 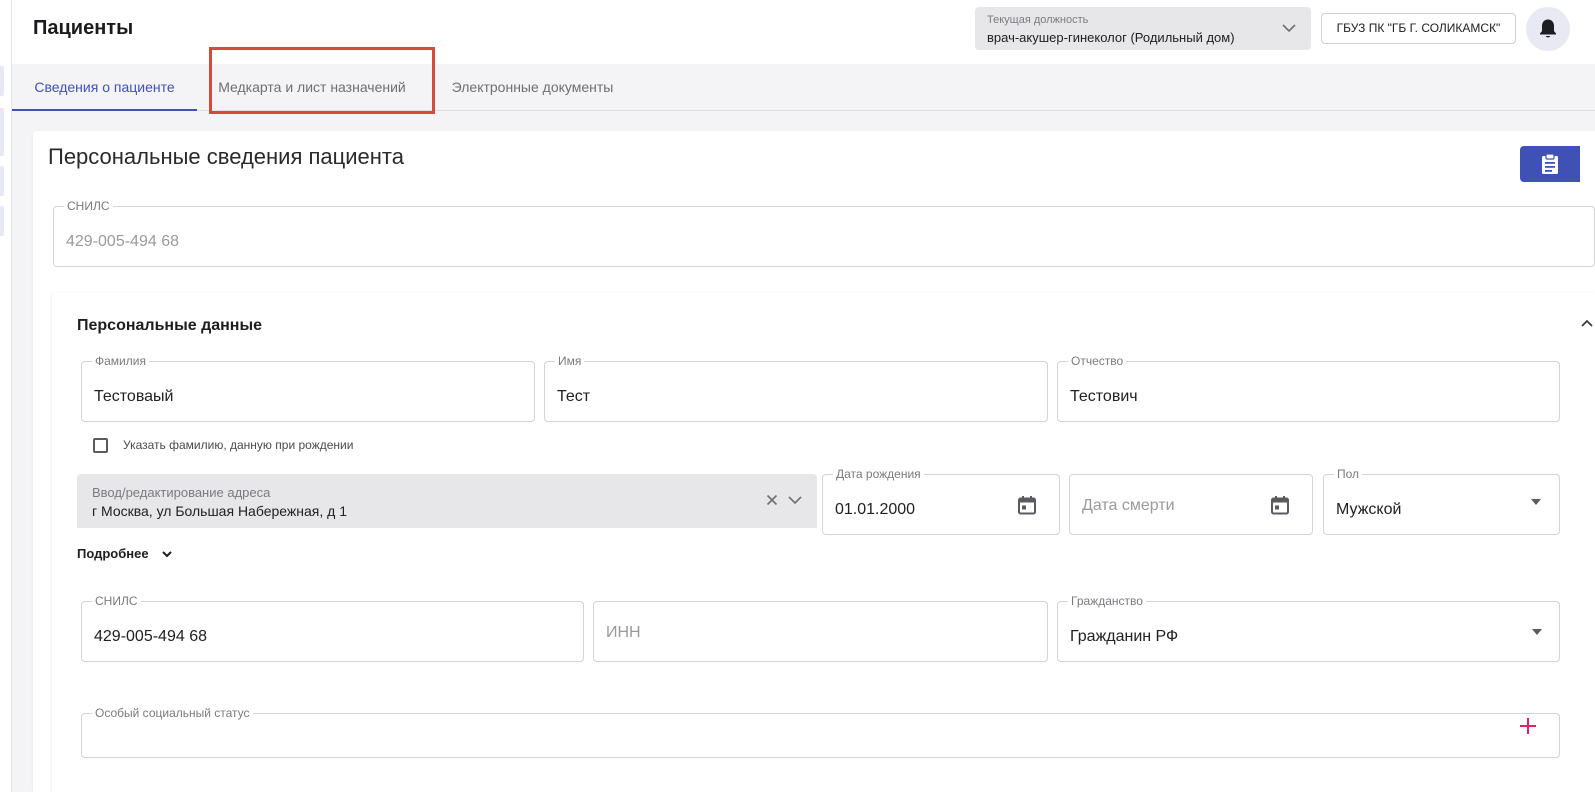 I want to click on organization-button: ГБУЗ ПК "ГБ Г. СОЛИКАМСК", so click(x=1418, y=28).